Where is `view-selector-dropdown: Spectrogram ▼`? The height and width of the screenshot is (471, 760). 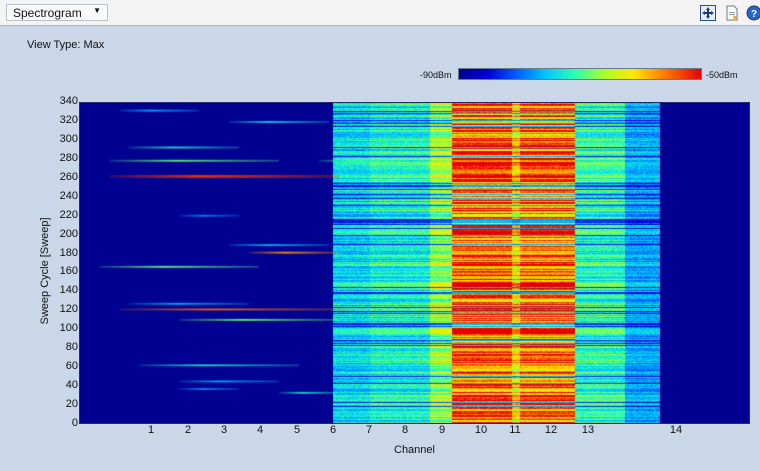
view-selector-dropdown: Spectrogram ▼ is located at coordinates (57, 12).